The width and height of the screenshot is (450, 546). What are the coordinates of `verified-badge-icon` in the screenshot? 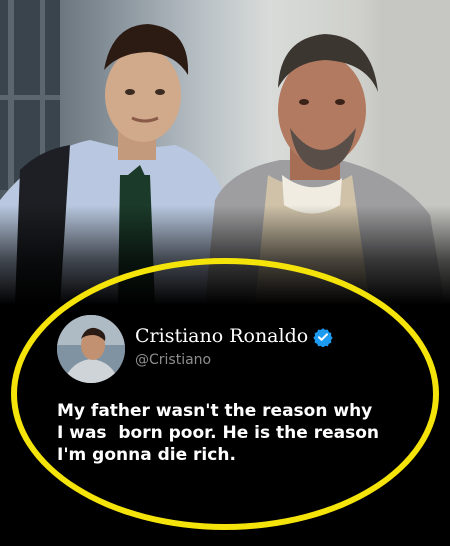 It's located at (323, 337).